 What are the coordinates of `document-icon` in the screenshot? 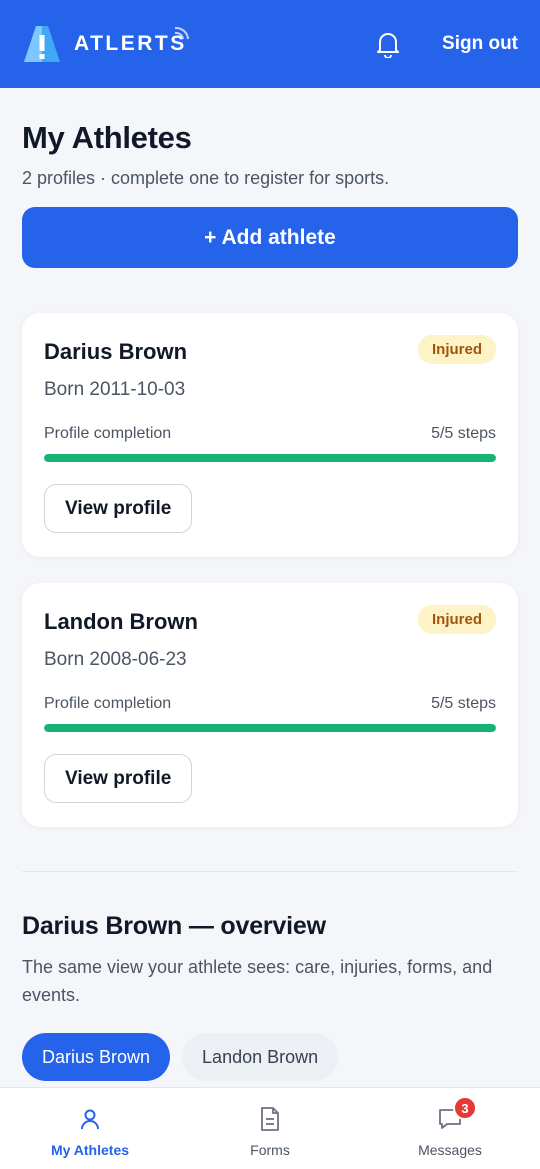 It's located at (270, 1119).